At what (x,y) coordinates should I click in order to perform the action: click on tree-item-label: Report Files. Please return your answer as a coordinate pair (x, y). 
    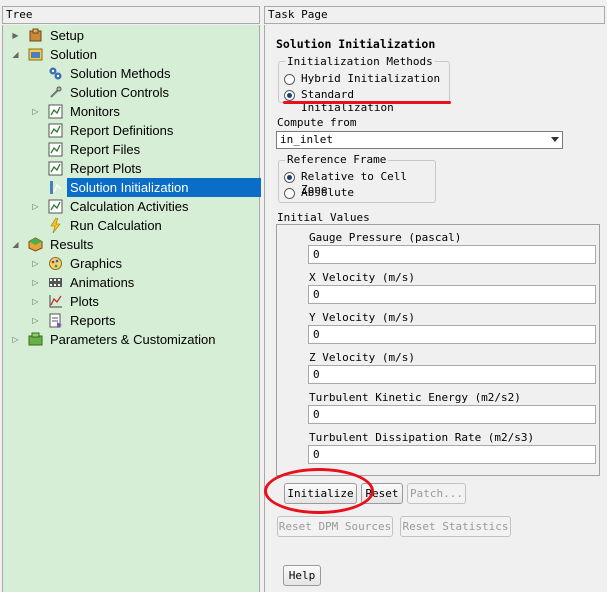
    Looking at the image, I should click on (105, 149).